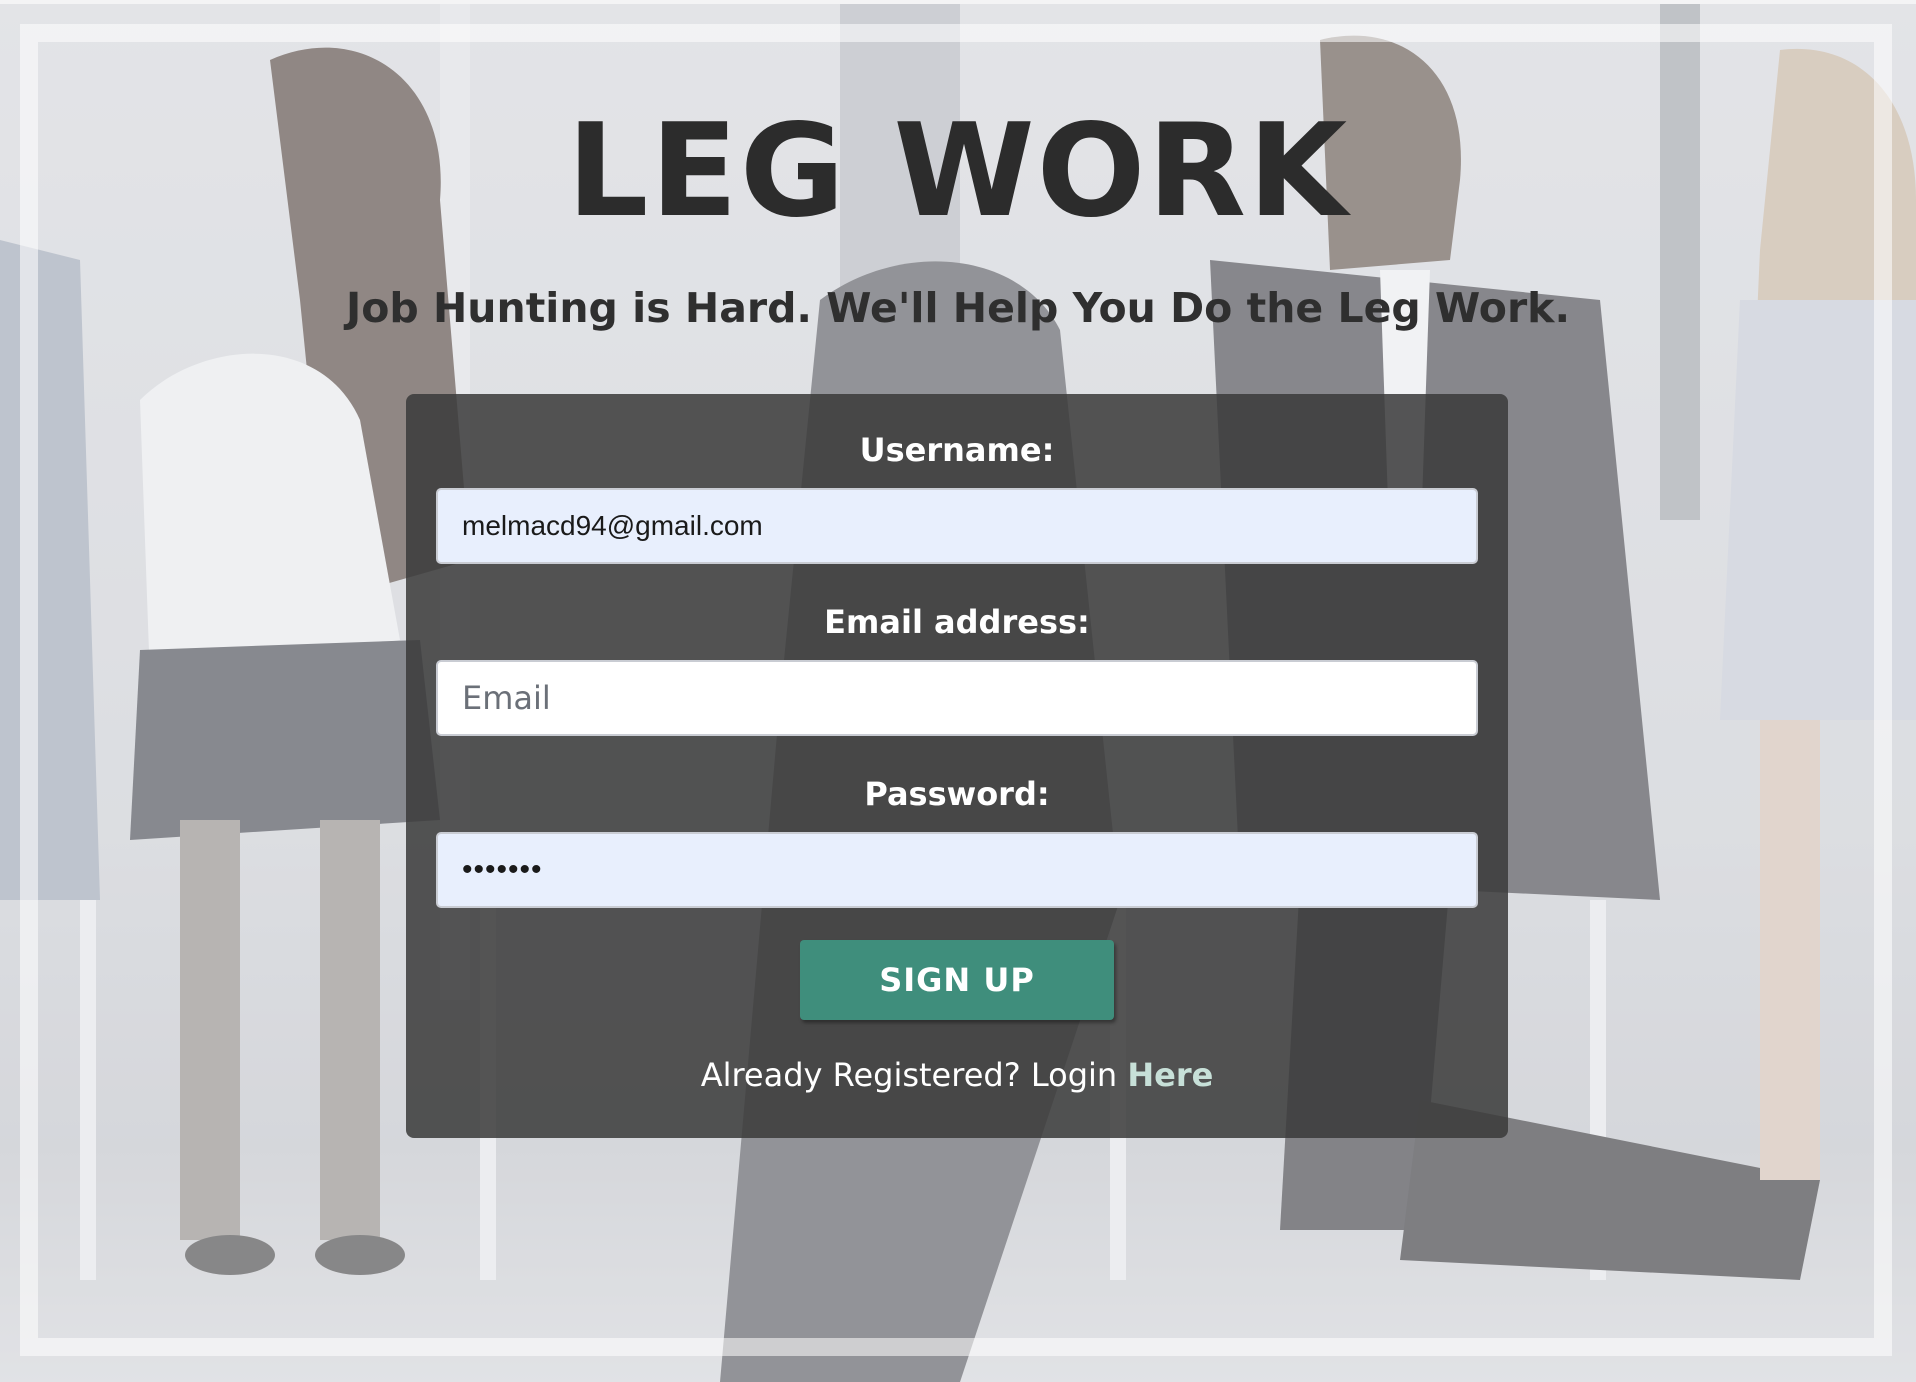 The height and width of the screenshot is (1382, 1916). I want to click on password-label: Password:, so click(957, 794).